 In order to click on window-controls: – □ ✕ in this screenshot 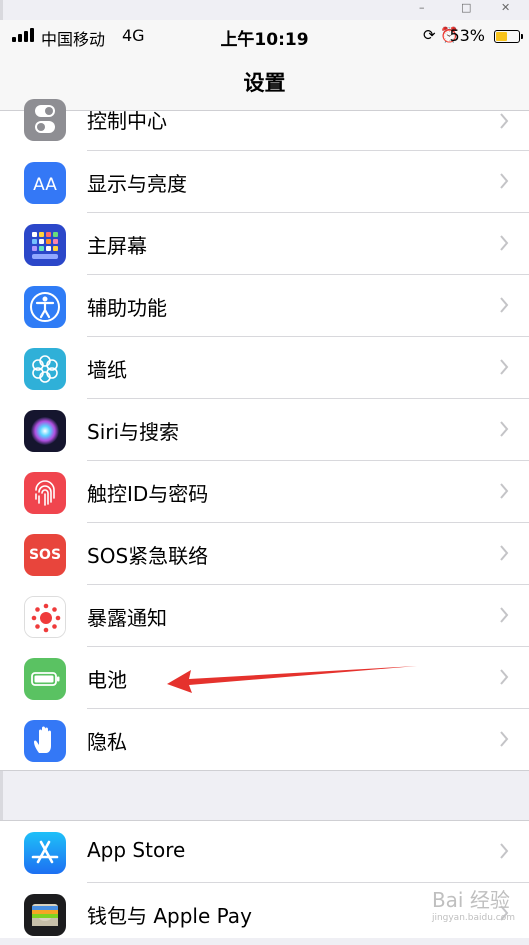, I will do `click(469, 8)`.